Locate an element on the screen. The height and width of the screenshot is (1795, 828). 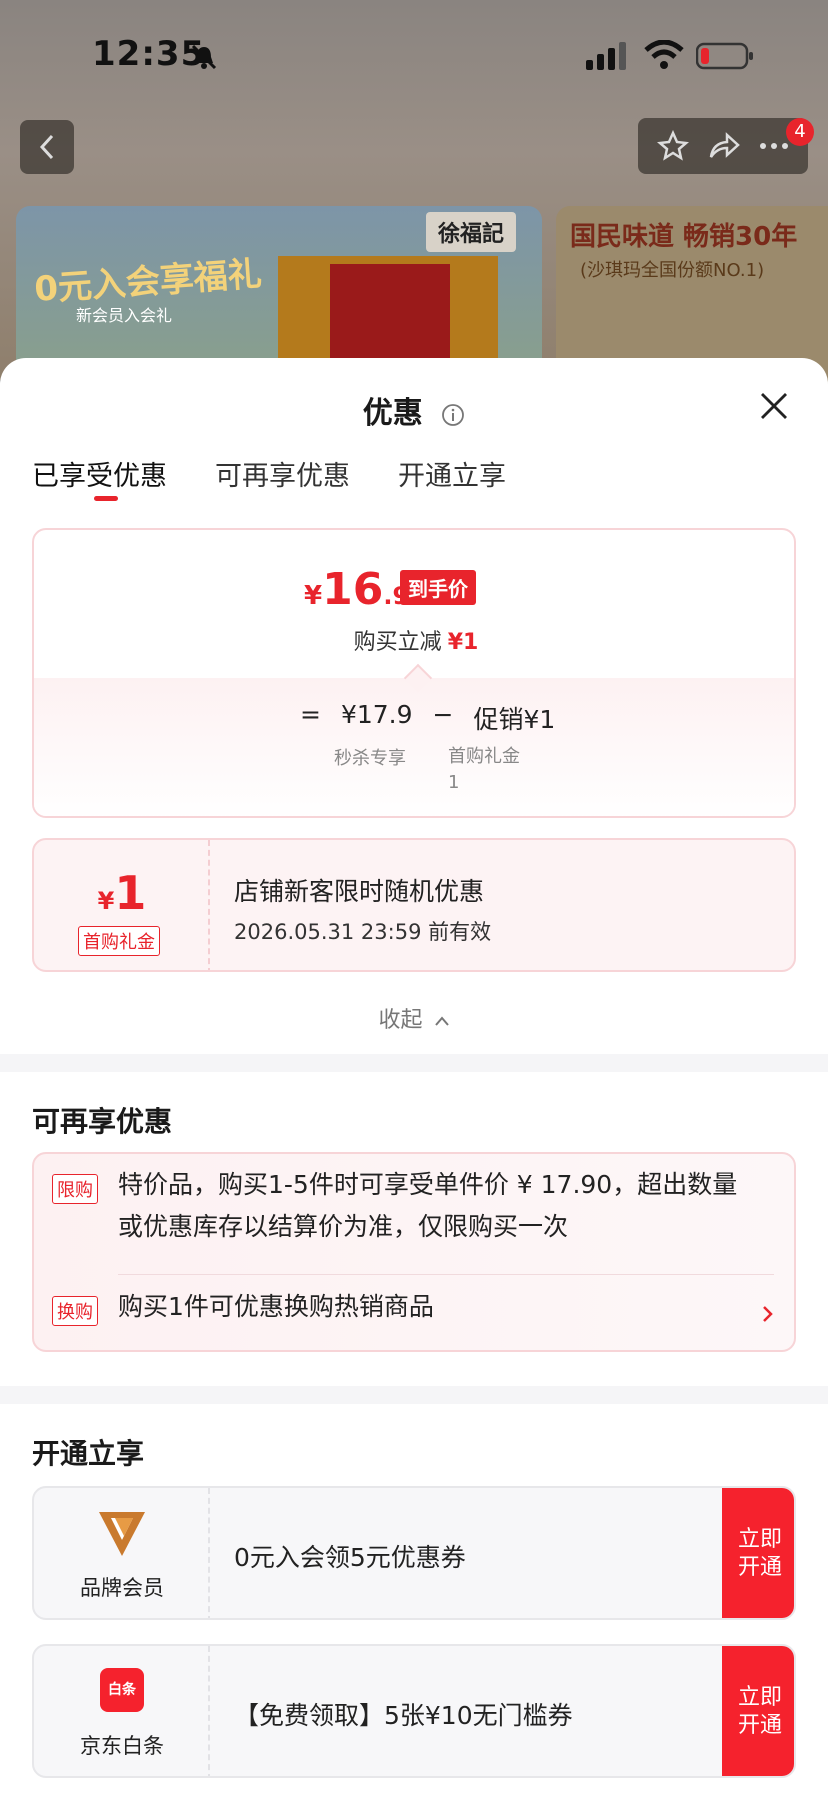
limit-text-line2: 或优惠库存以结算价为准，仅限购买一次 is located at coordinates (343, 1226).